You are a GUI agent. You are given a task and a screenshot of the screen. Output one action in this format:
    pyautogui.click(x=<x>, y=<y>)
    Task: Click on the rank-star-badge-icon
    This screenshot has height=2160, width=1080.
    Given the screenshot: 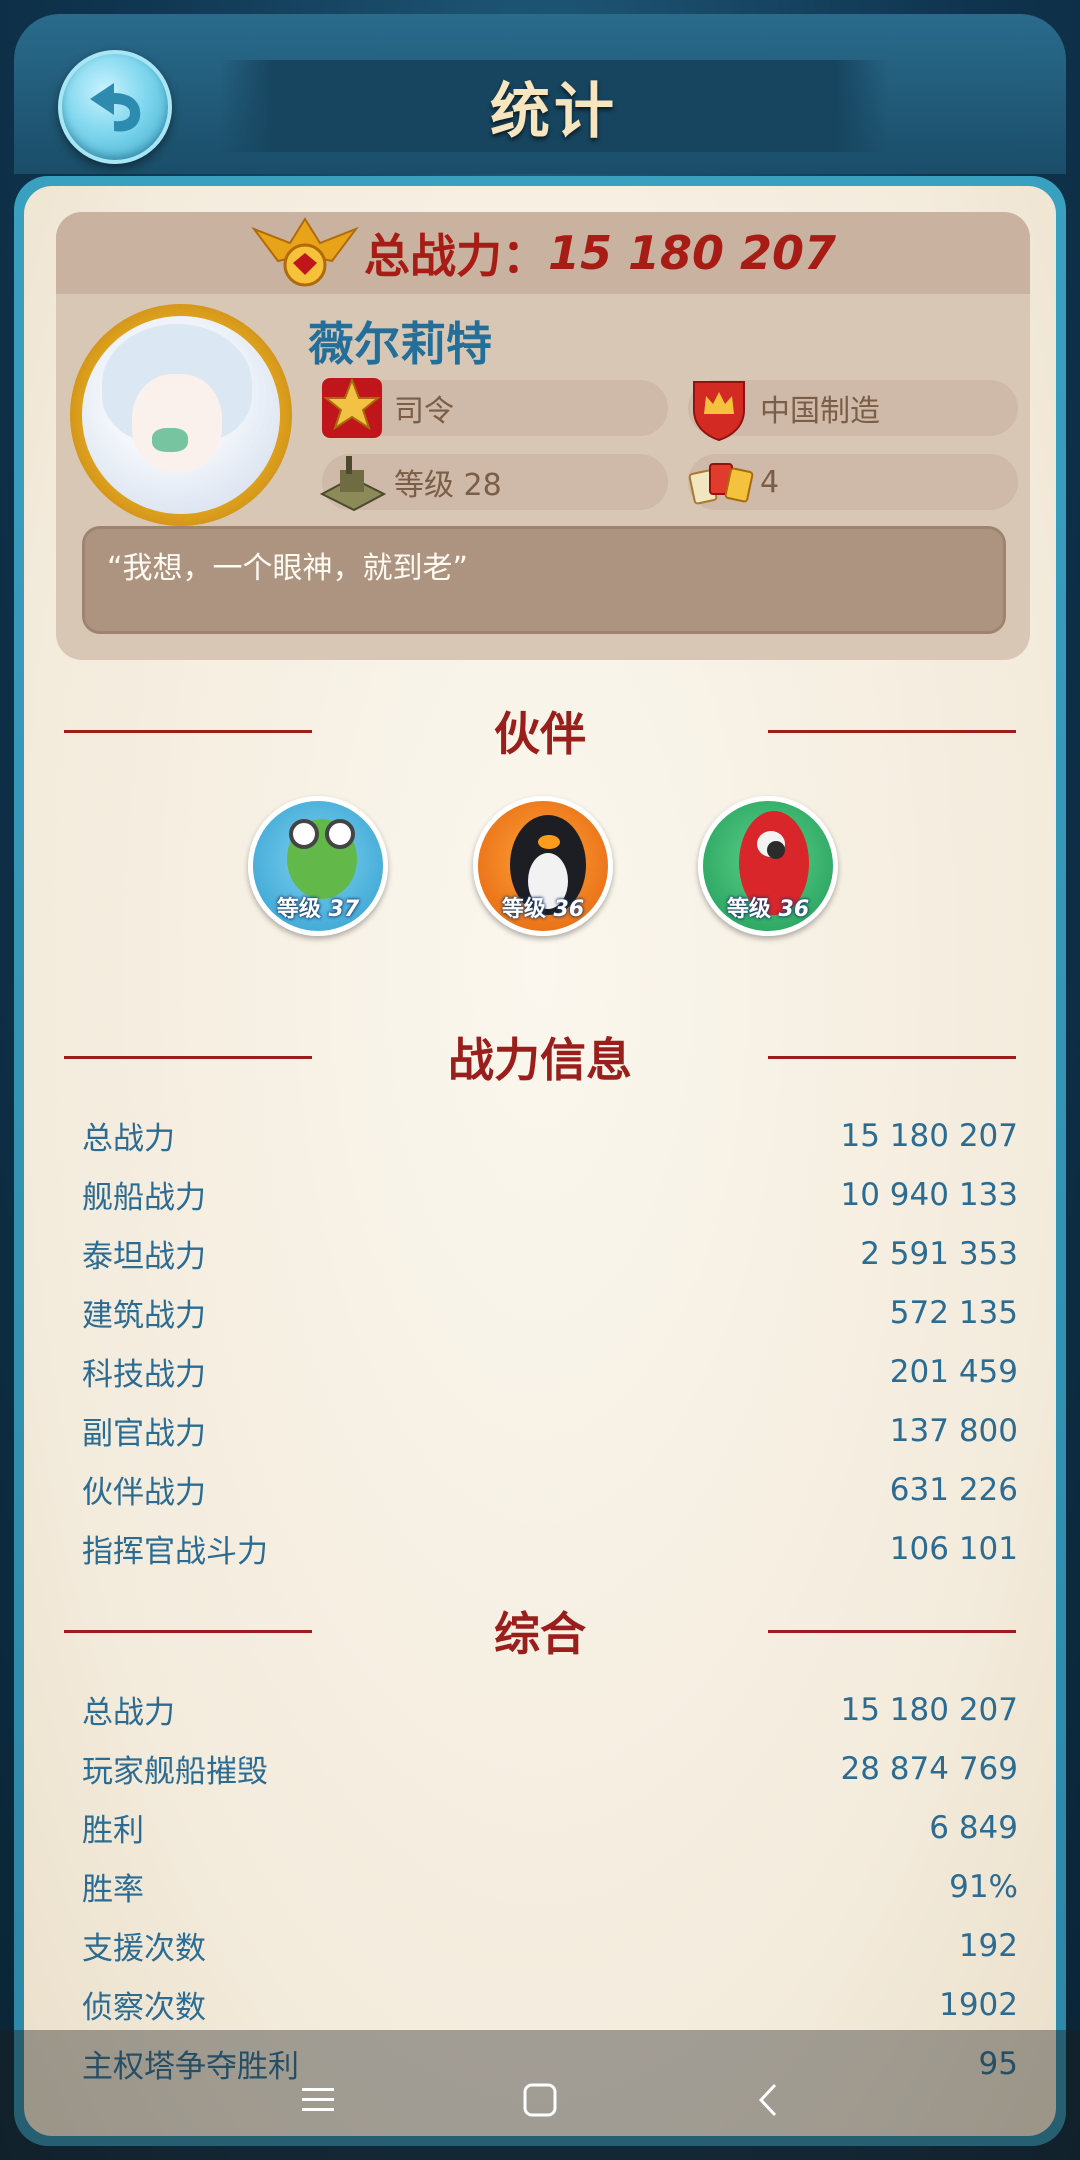 What is the action you would take?
    pyautogui.click(x=352, y=407)
    